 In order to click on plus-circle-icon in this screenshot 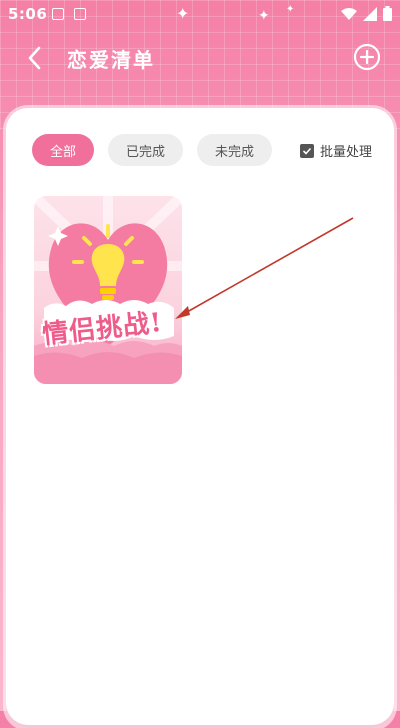, I will do `click(367, 57)`.